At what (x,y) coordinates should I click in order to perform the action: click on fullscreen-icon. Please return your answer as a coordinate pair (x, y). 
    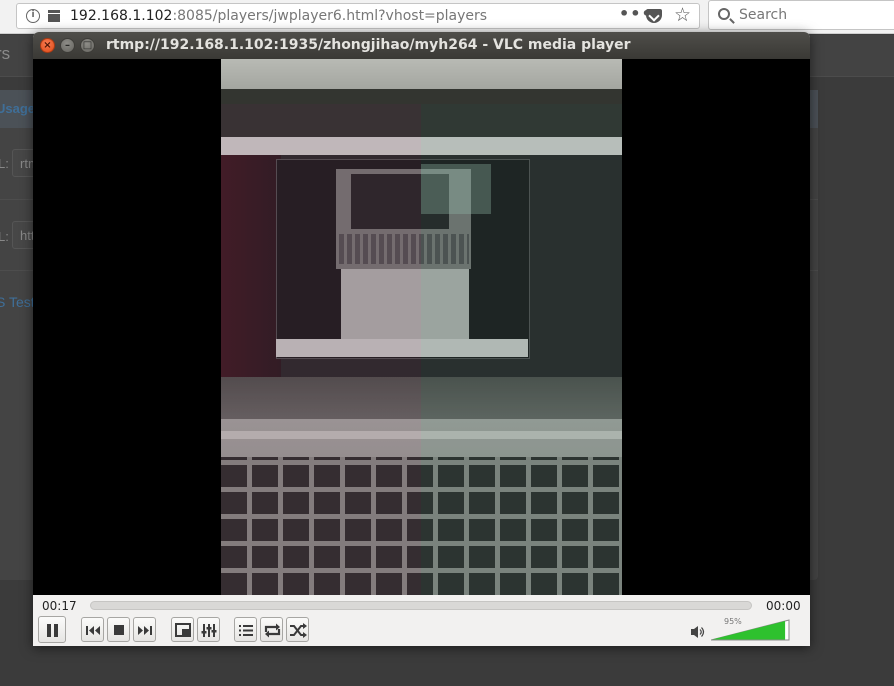
    Looking at the image, I should click on (183, 630).